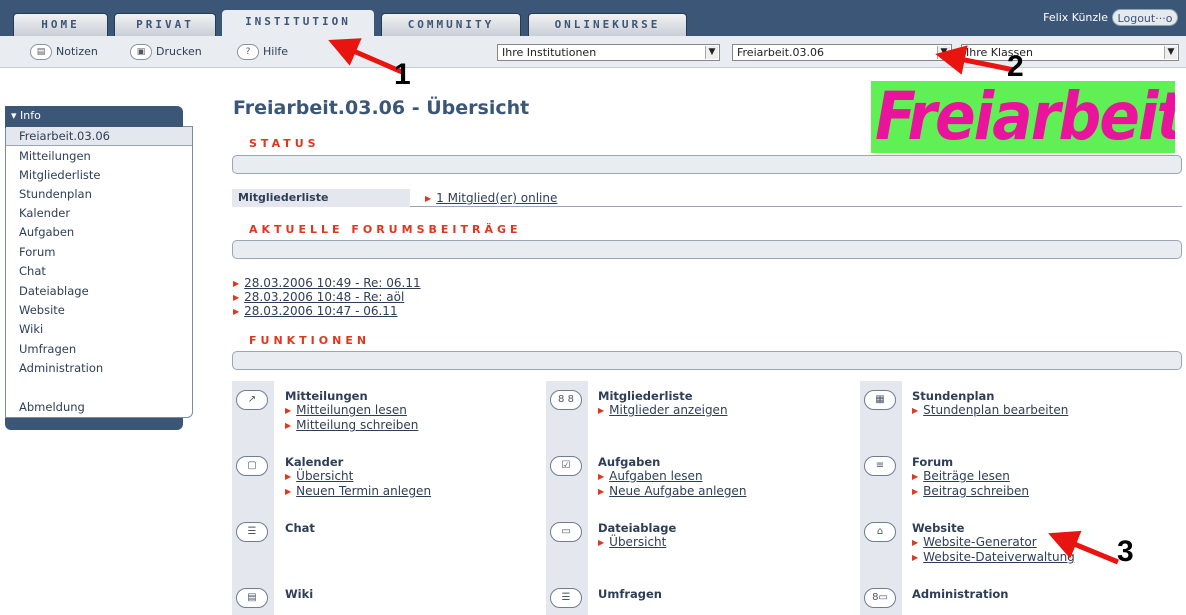  Describe the element at coordinates (1125, 551) in the screenshot. I see `annotation-number: 3` at that location.